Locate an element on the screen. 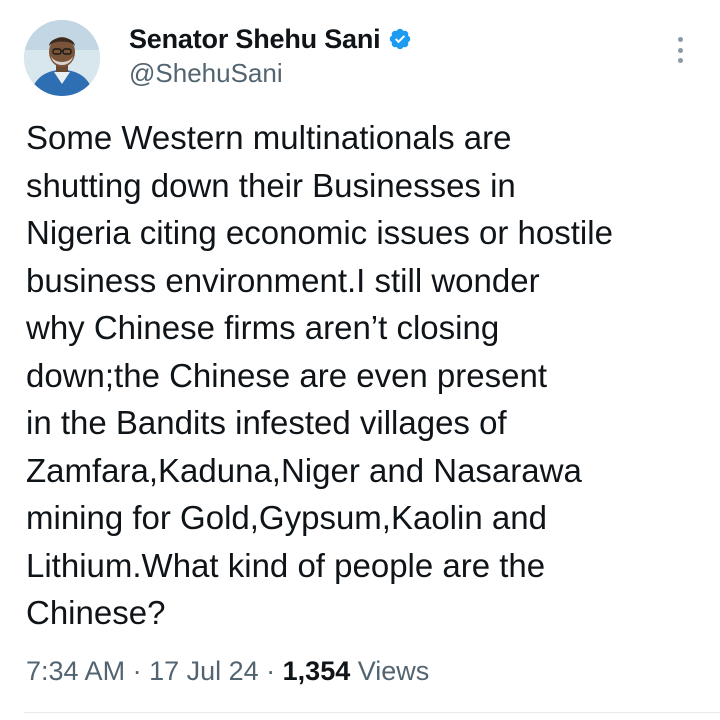 Image resolution: width=720 pixels, height=720 pixels. avatar is located at coordinates (62, 58).